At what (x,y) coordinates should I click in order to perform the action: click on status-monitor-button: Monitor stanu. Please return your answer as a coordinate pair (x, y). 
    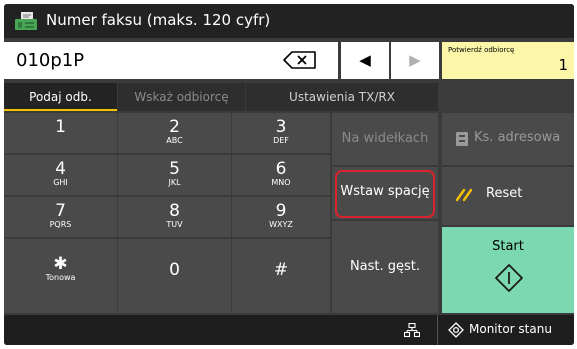
    Looking at the image, I should click on (507, 330).